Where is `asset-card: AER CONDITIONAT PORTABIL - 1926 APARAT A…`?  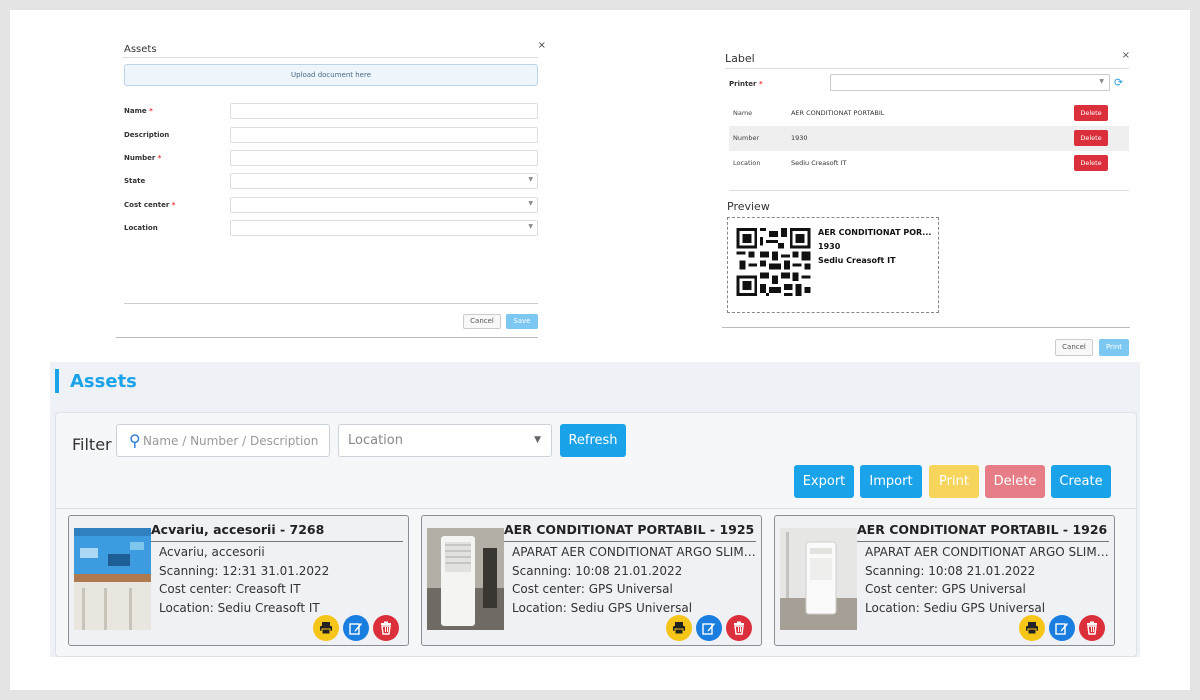 asset-card: AER CONDITIONAT PORTABIL - 1926 APARAT A… is located at coordinates (944, 580).